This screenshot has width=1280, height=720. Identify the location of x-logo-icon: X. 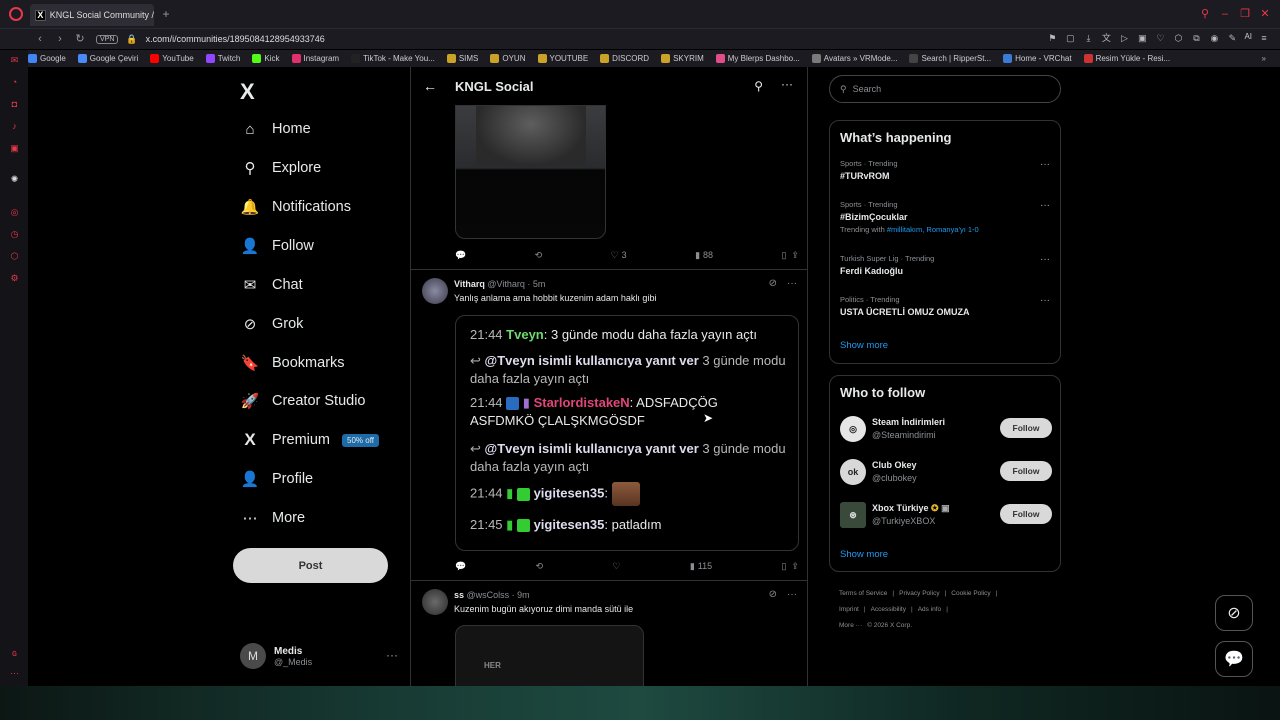
(247, 92).